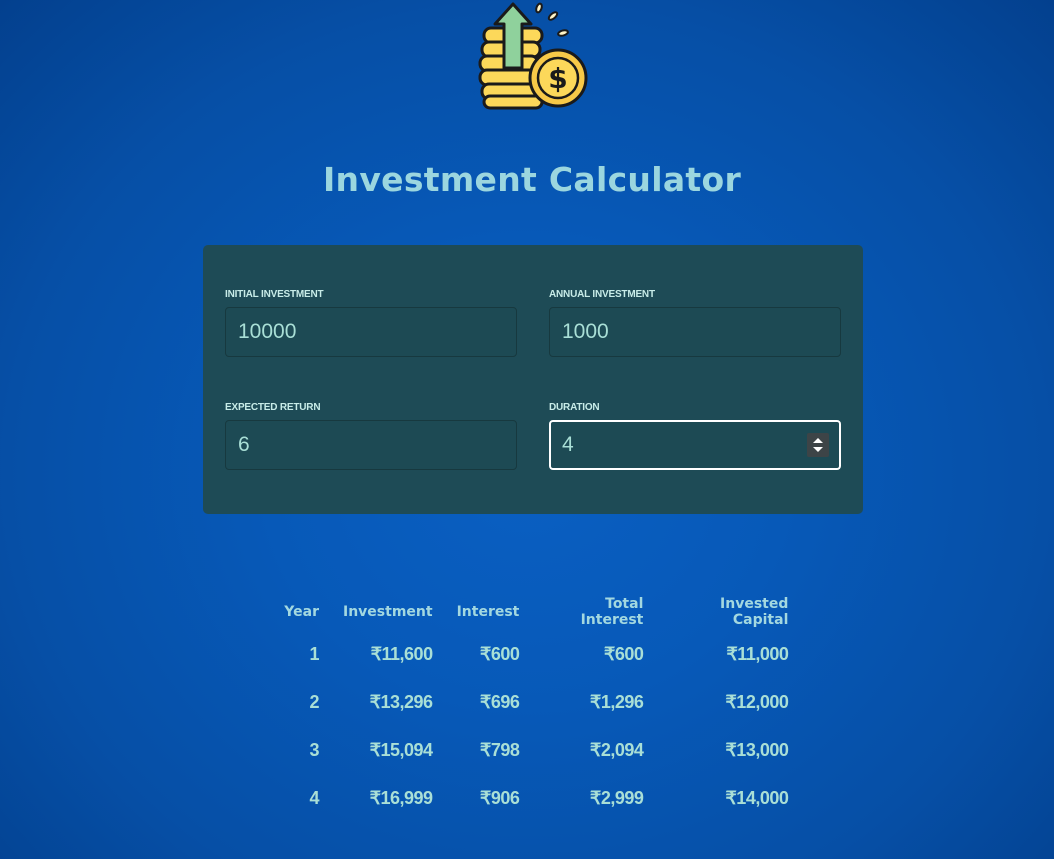  Describe the element at coordinates (757, 701) in the screenshot. I see `cell-invested-capital: ₹12,000` at that location.